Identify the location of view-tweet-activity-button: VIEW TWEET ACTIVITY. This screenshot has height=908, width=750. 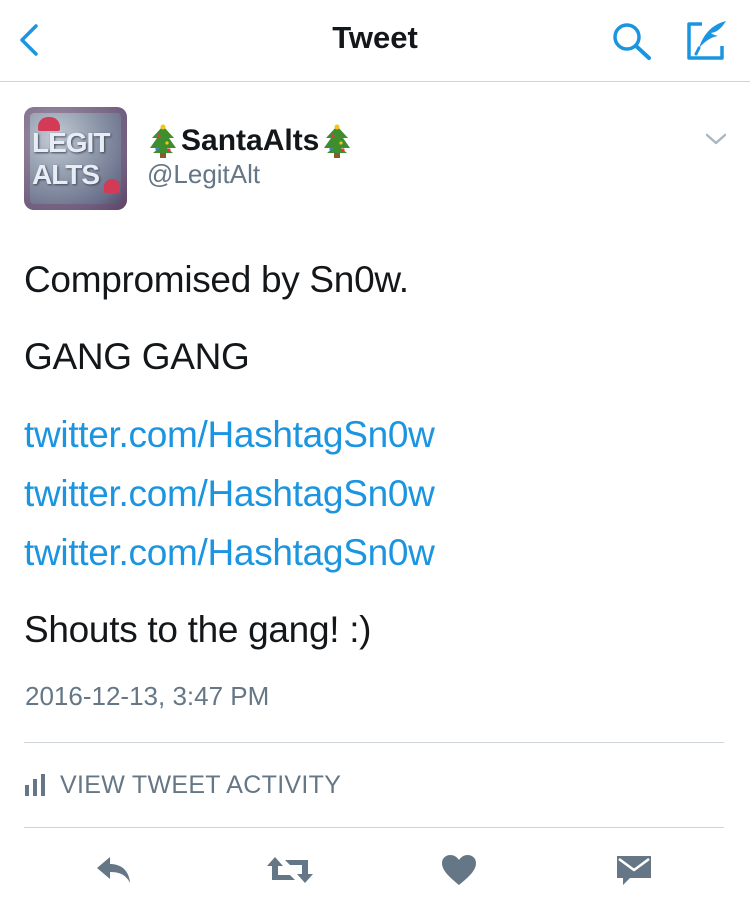
(182, 785).